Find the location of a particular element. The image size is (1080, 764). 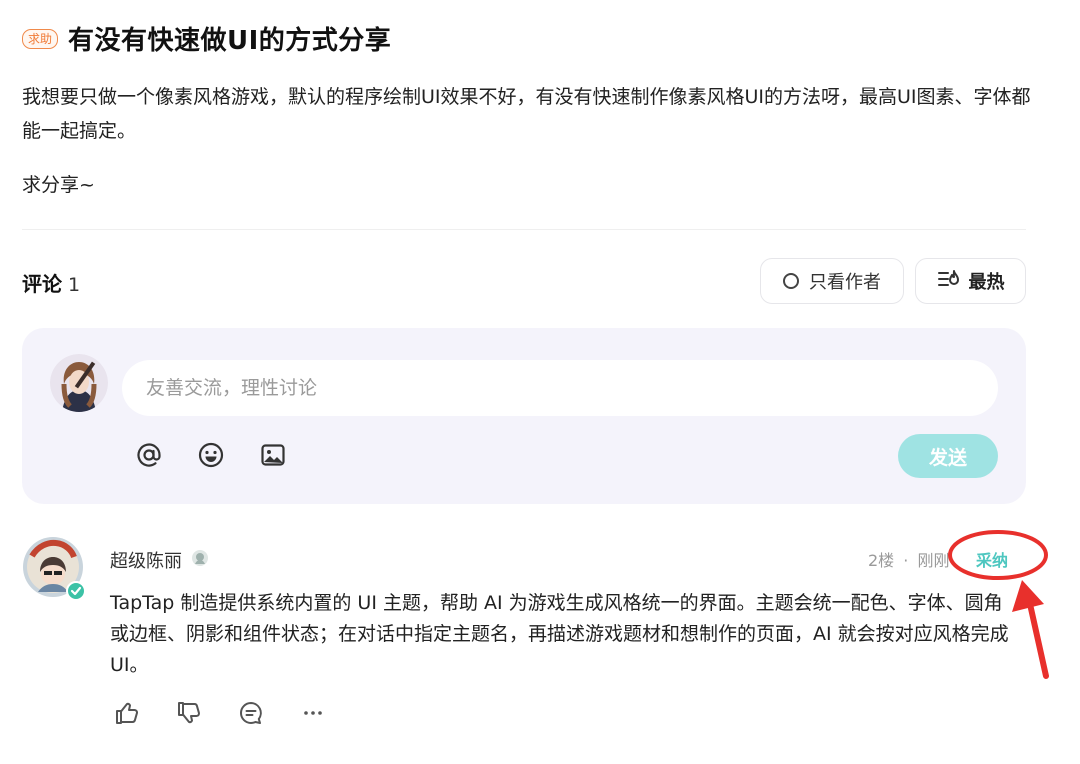

sort-hot-label: 最热 is located at coordinates (986, 282).